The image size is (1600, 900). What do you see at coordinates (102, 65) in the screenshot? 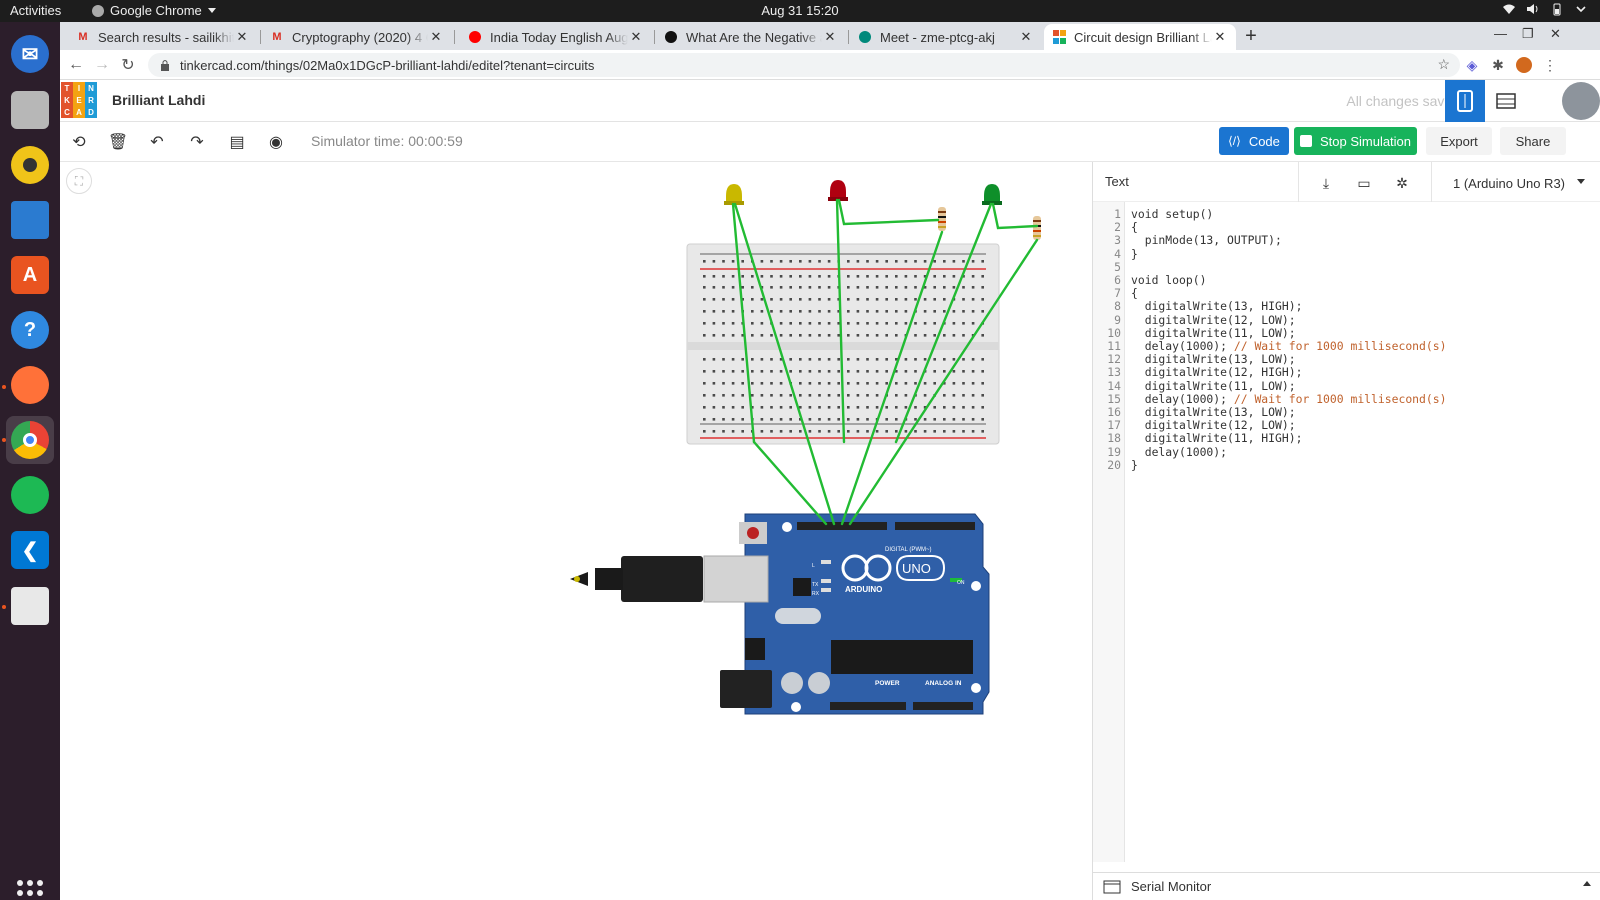
I see `forward-icon: →` at bounding box center [102, 65].